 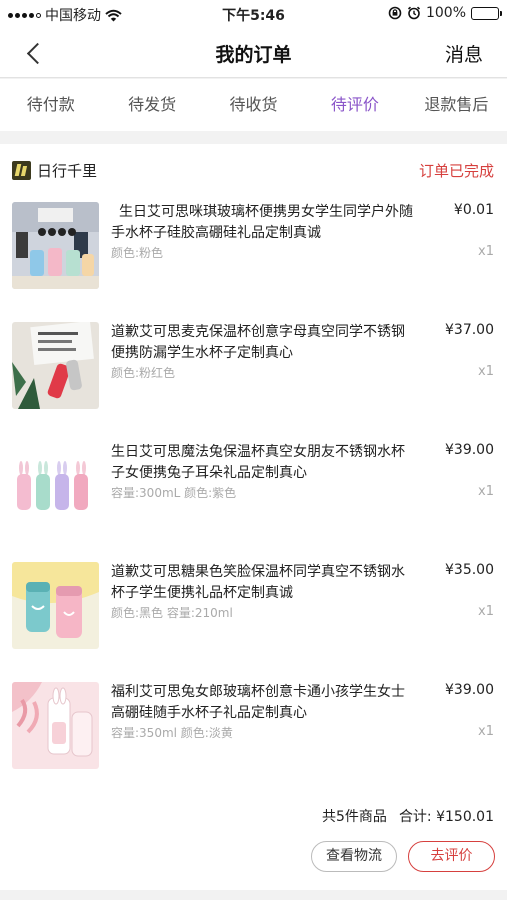 What do you see at coordinates (446, 817) in the screenshot?
I see `order-total: 合计: ¥150.01` at bounding box center [446, 817].